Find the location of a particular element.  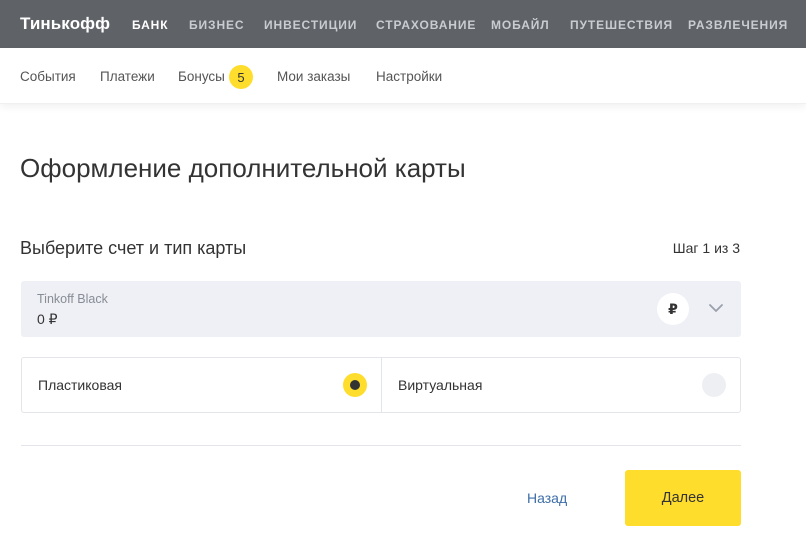

account-balance: 0 ₽ is located at coordinates (47, 319).